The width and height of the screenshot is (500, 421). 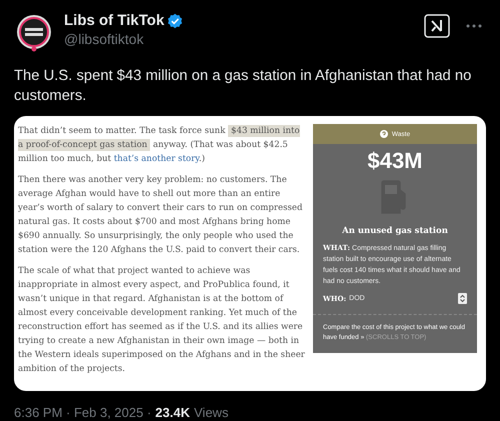 I want to click on expand-icon, so click(x=462, y=298).